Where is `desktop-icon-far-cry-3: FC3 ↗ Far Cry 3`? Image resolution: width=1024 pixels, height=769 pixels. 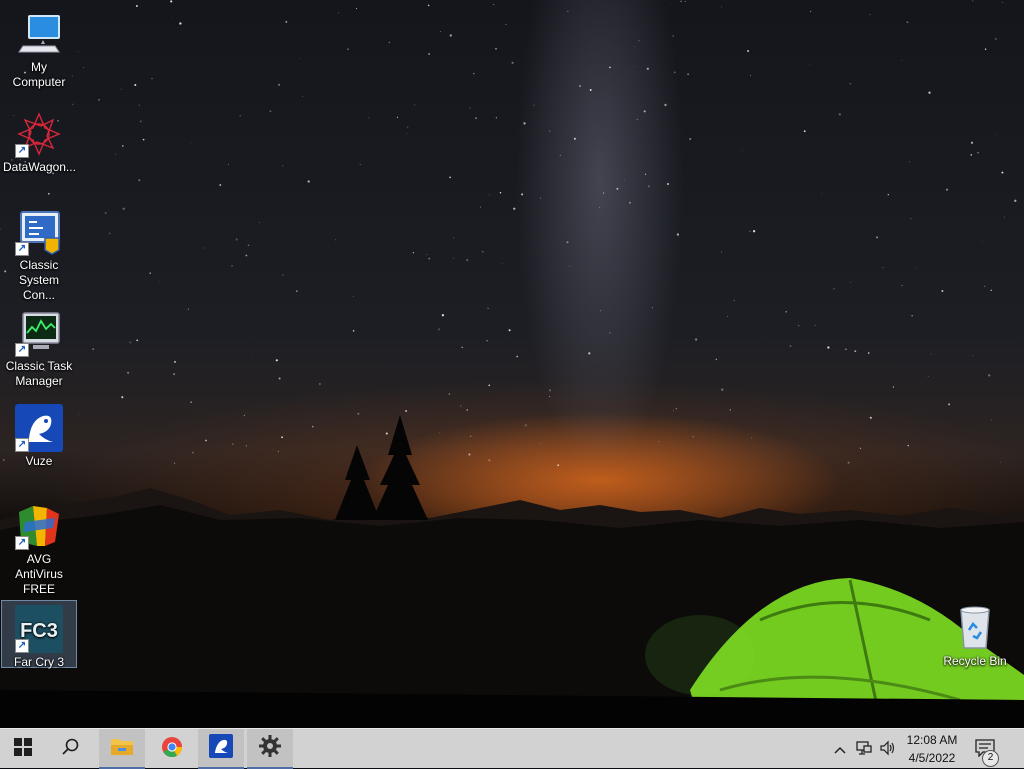
desktop-icon-far-cry-3: FC3 ↗ Far Cry 3 is located at coordinates (39, 634).